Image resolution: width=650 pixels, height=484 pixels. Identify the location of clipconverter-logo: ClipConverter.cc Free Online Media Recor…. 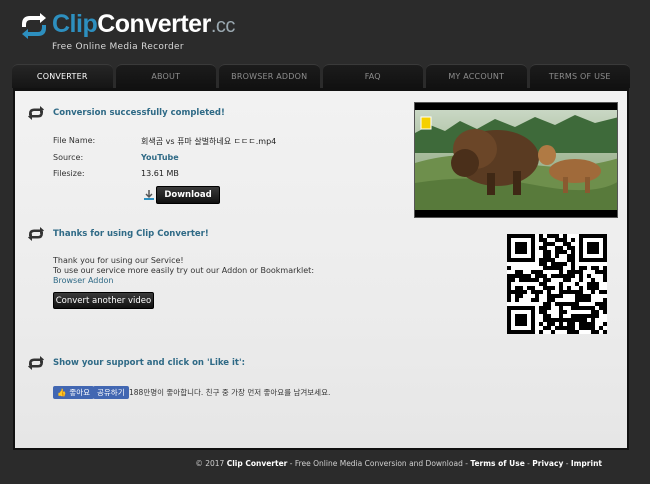
(150, 30).